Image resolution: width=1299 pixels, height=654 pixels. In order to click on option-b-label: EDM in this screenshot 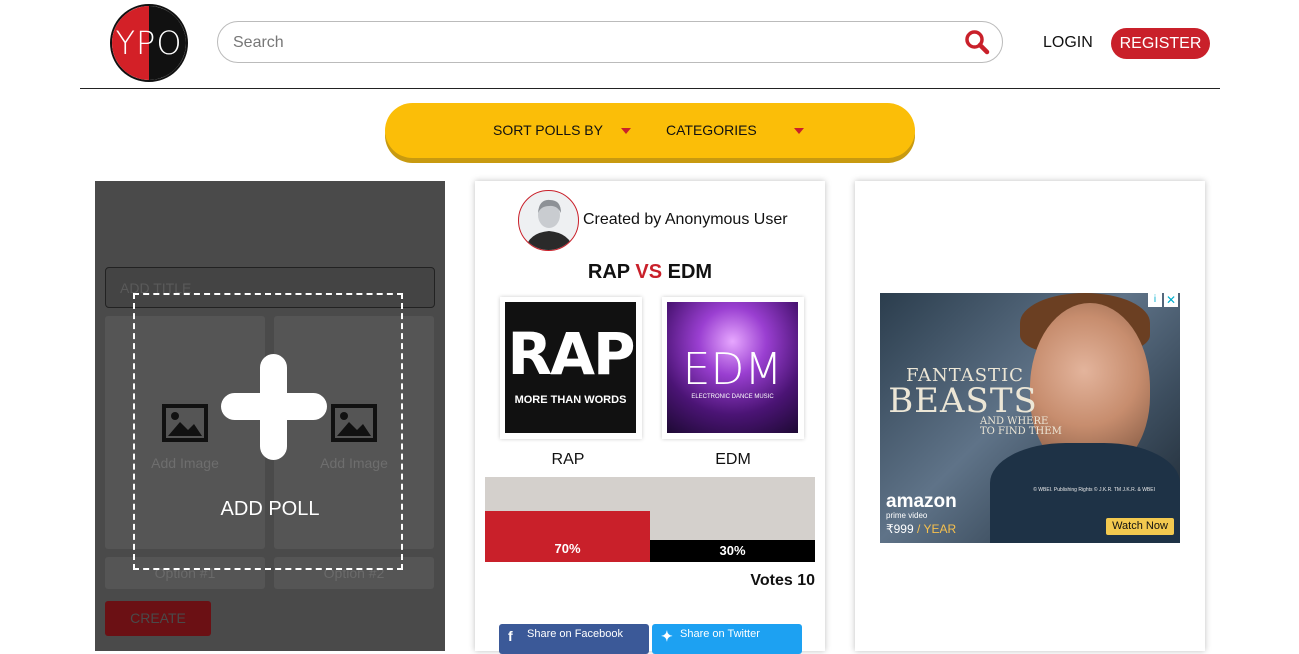, I will do `click(733, 459)`.